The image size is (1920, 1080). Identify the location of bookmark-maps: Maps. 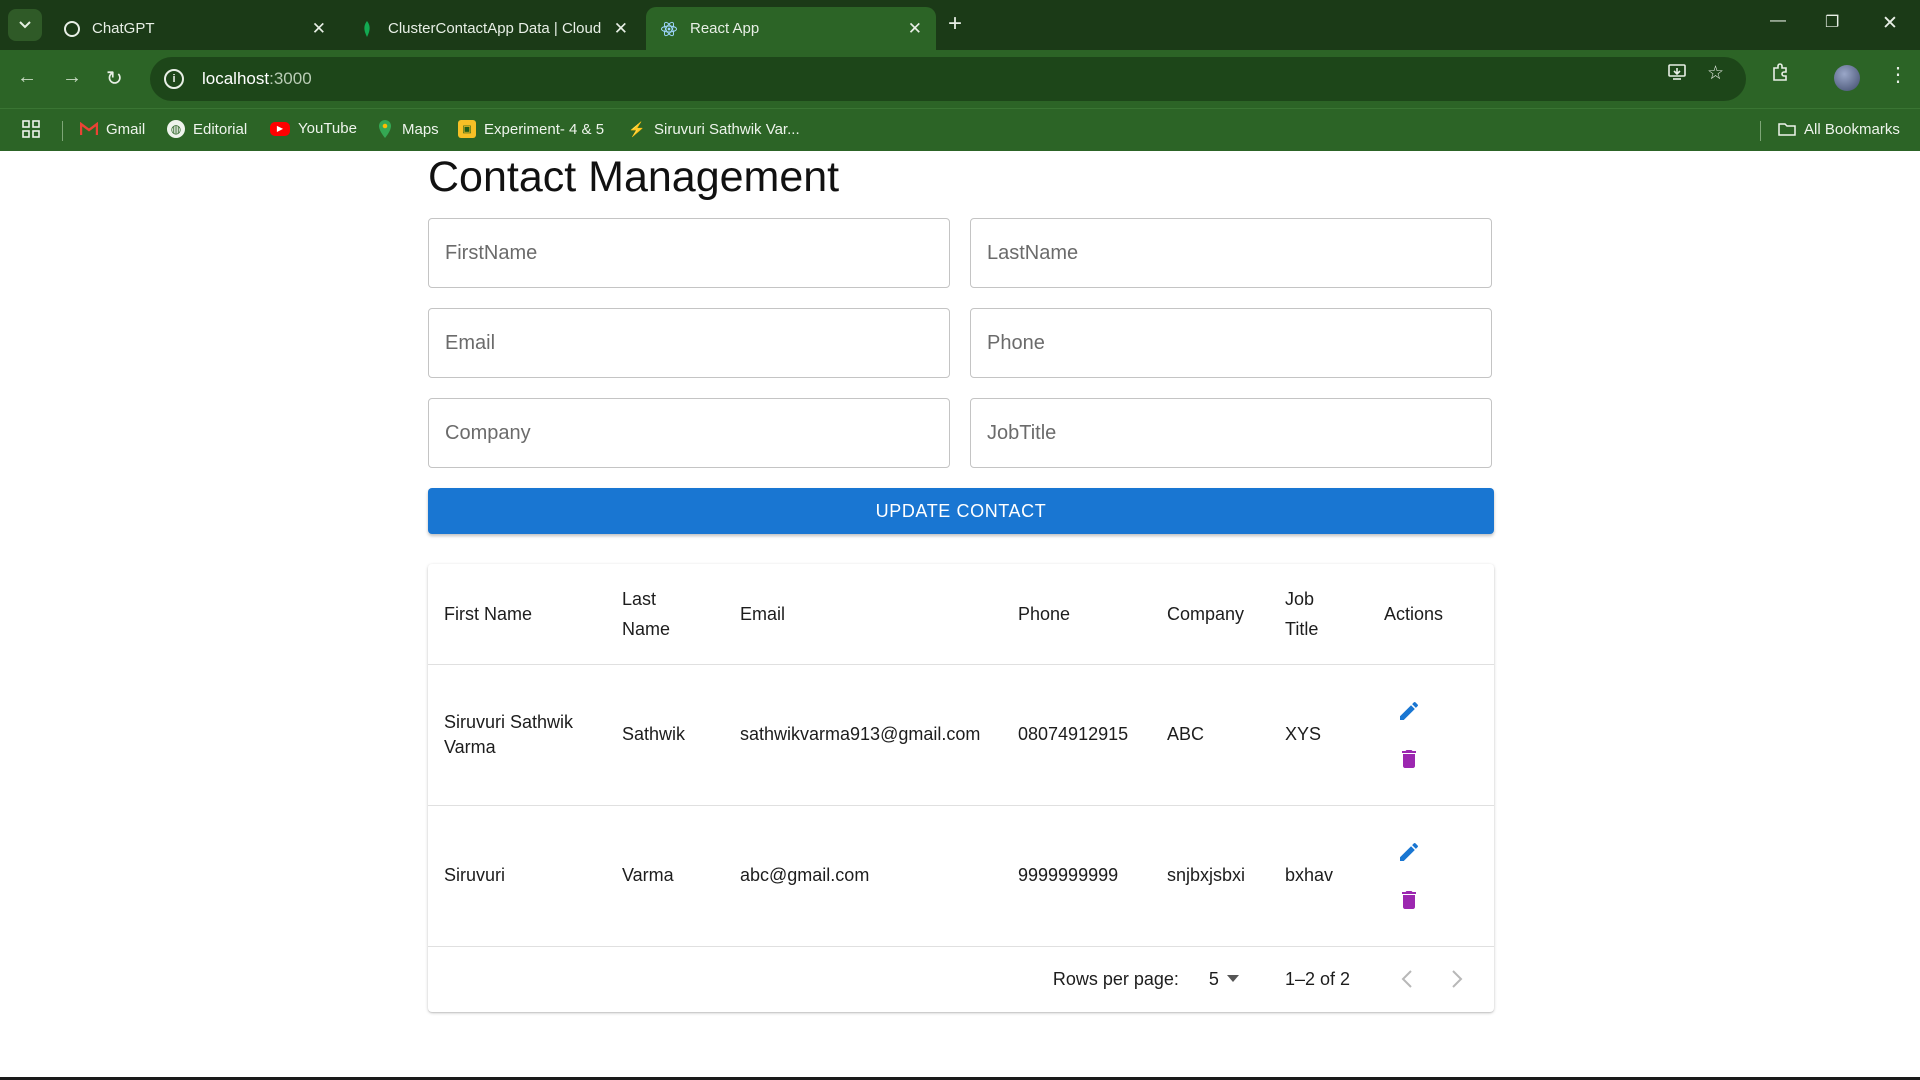
(407, 129).